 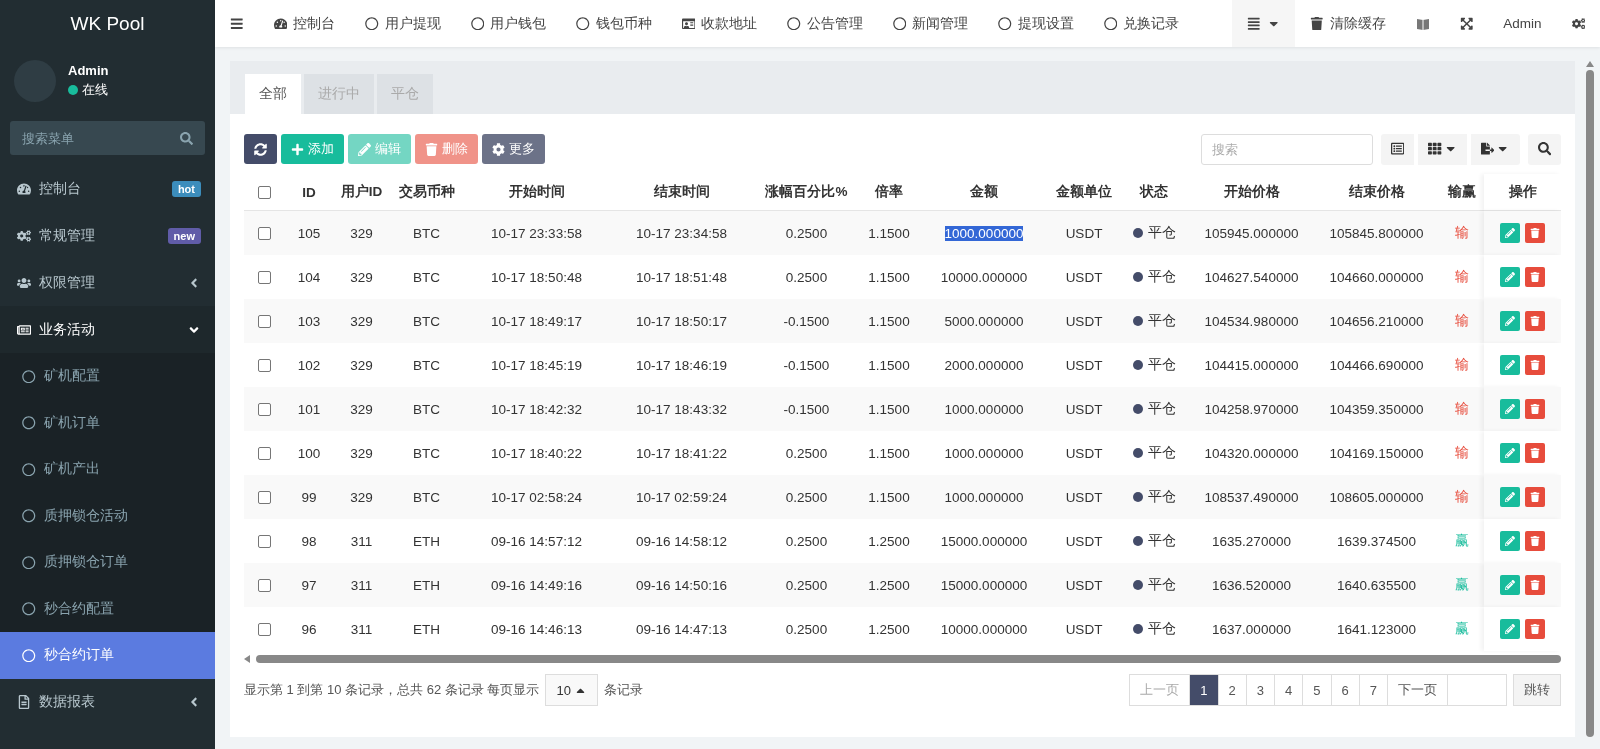 What do you see at coordinates (107, 608) in the screenshot?
I see `sidebar-subitem: 秒合约配置` at bounding box center [107, 608].